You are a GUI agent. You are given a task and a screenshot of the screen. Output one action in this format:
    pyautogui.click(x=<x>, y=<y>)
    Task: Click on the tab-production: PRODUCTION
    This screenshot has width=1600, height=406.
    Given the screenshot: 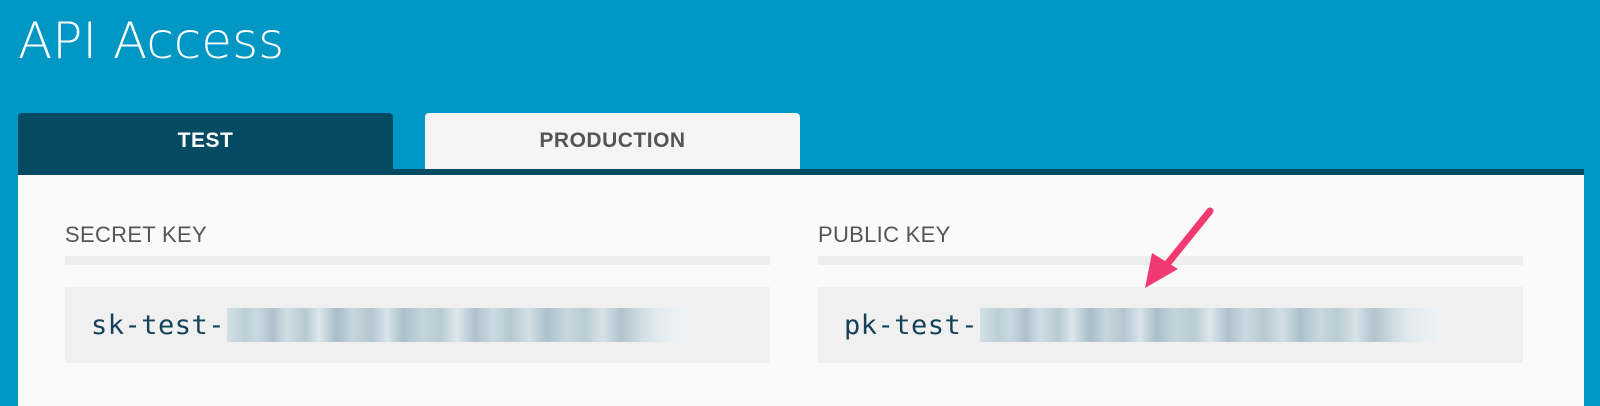 What is the action you would take?
    pyautogui.click(x=612, y=141)
    